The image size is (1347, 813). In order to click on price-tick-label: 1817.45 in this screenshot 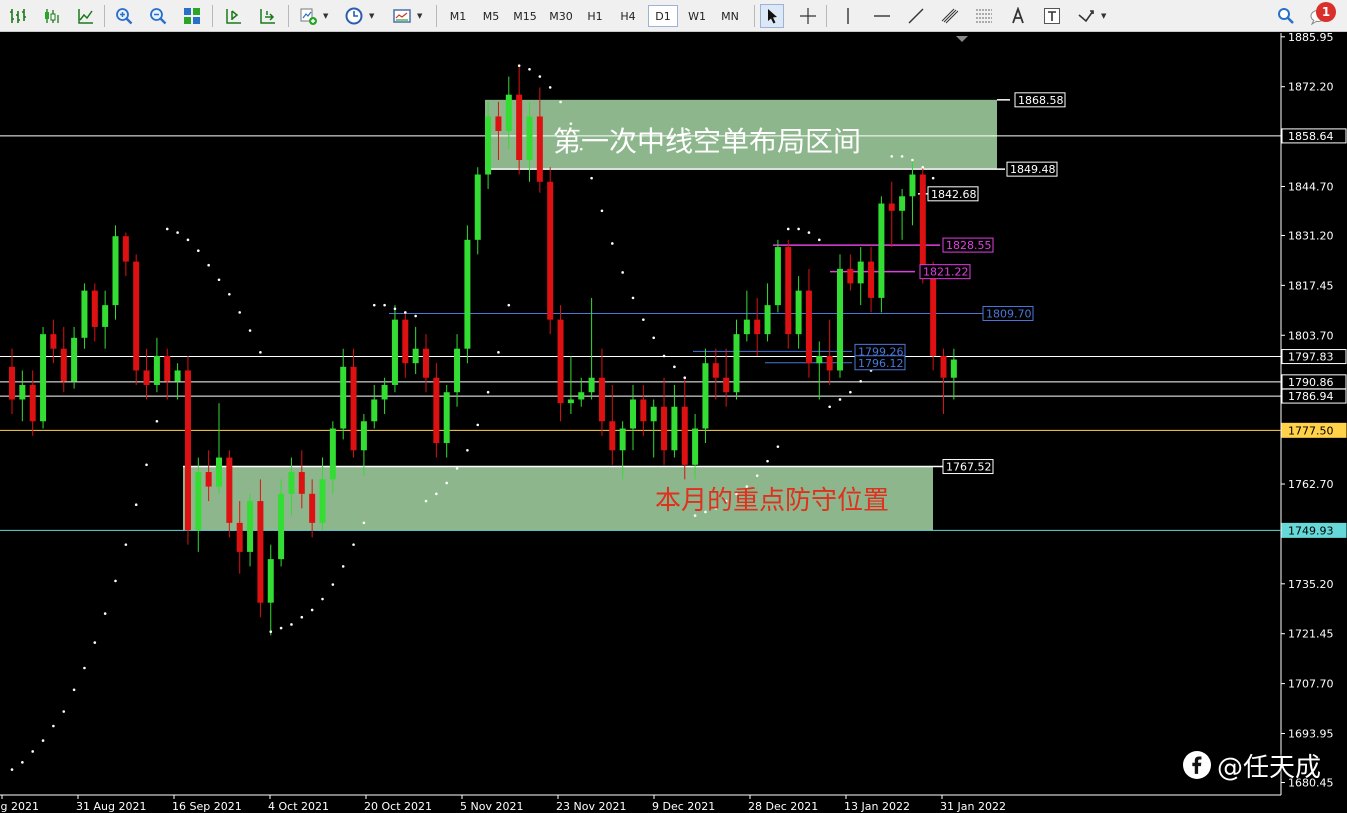, I will do `click(1311, 285)`.